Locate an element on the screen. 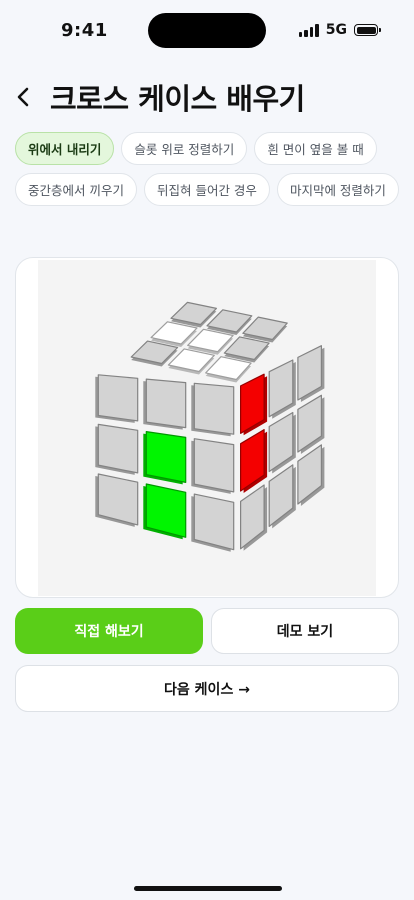  chip-flipped: 뒤집혀 들어간 경우 is located at coordinates (206, 189).